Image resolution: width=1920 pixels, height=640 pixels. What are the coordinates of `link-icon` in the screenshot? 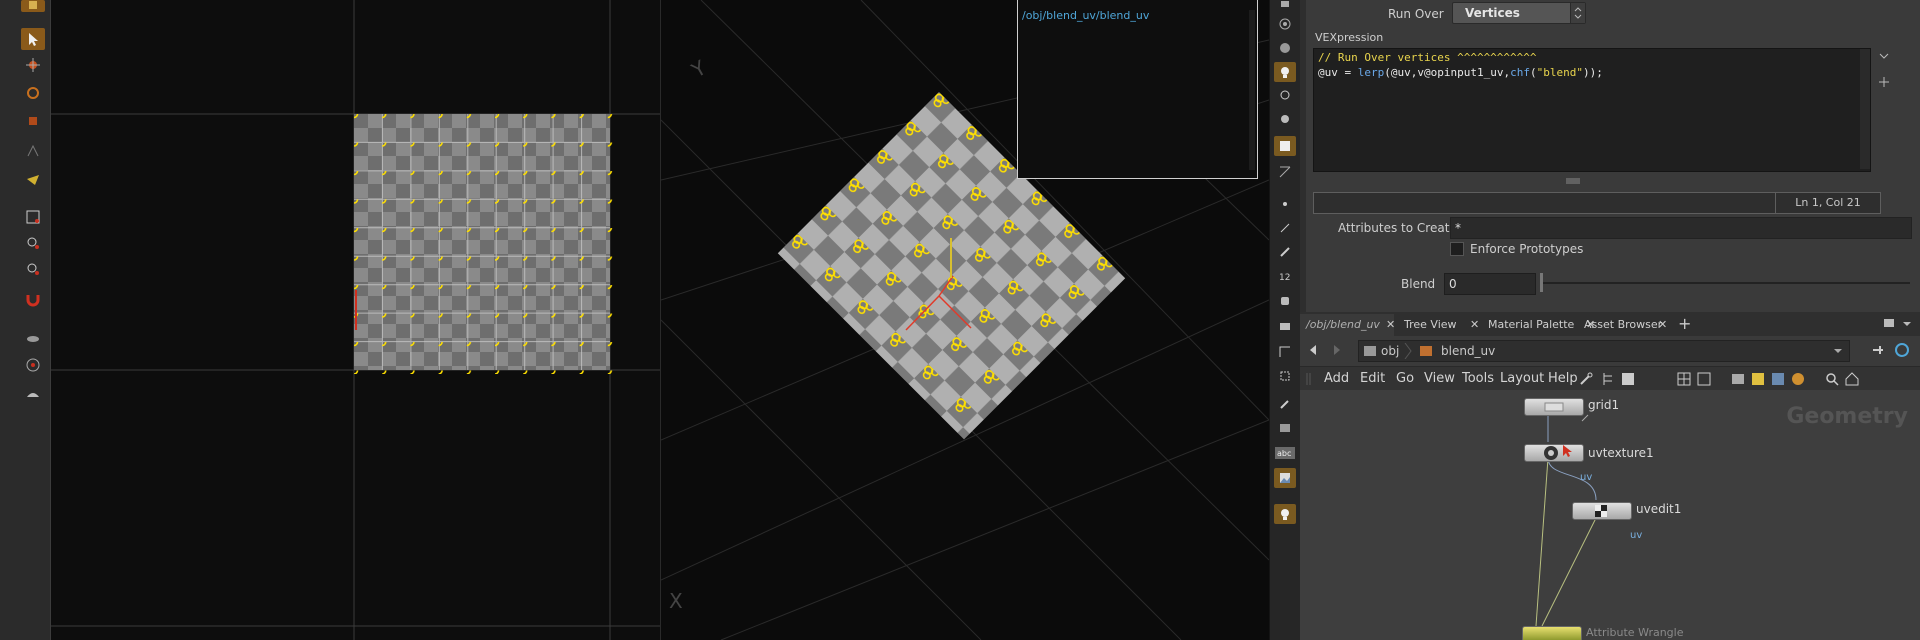 It's located at (1902, 350).